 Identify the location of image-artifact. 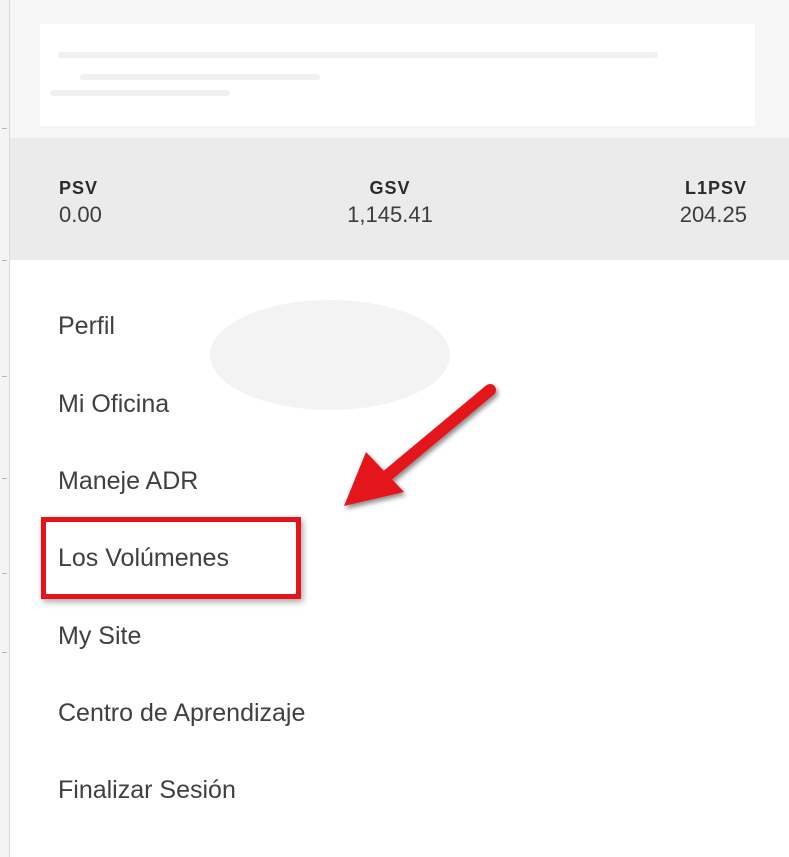
(330, 355).